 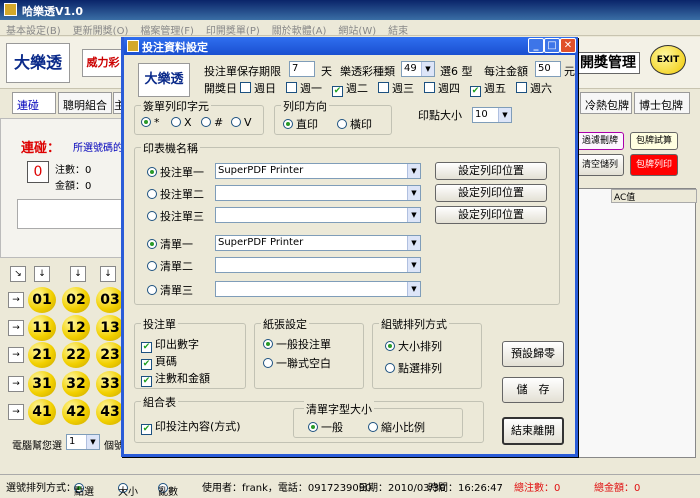 I want to click on print-position-button-2: 設定列印位置, so click(x=491, y=193).